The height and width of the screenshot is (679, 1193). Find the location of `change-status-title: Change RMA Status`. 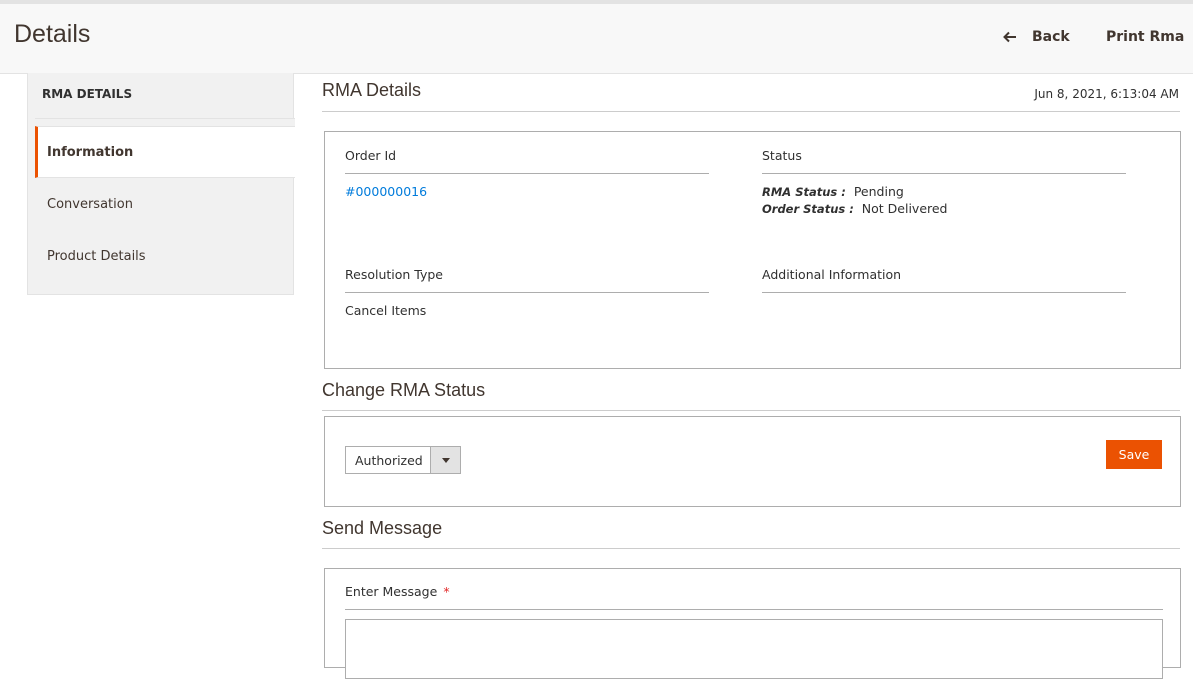

change-status-title: Change RMA Status is located at coordinates (404, 390).